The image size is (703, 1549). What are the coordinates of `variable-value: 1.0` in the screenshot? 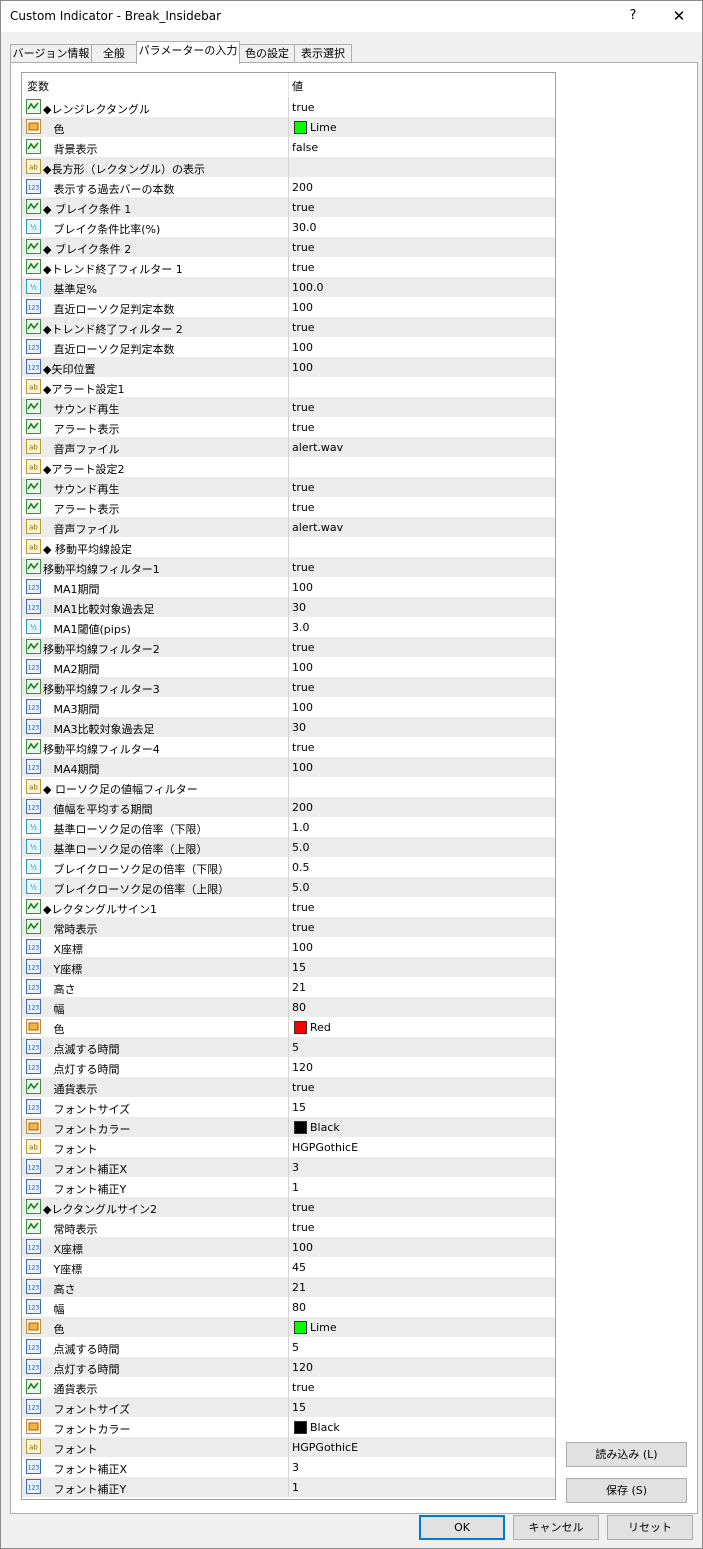 It's located at (301, 827).